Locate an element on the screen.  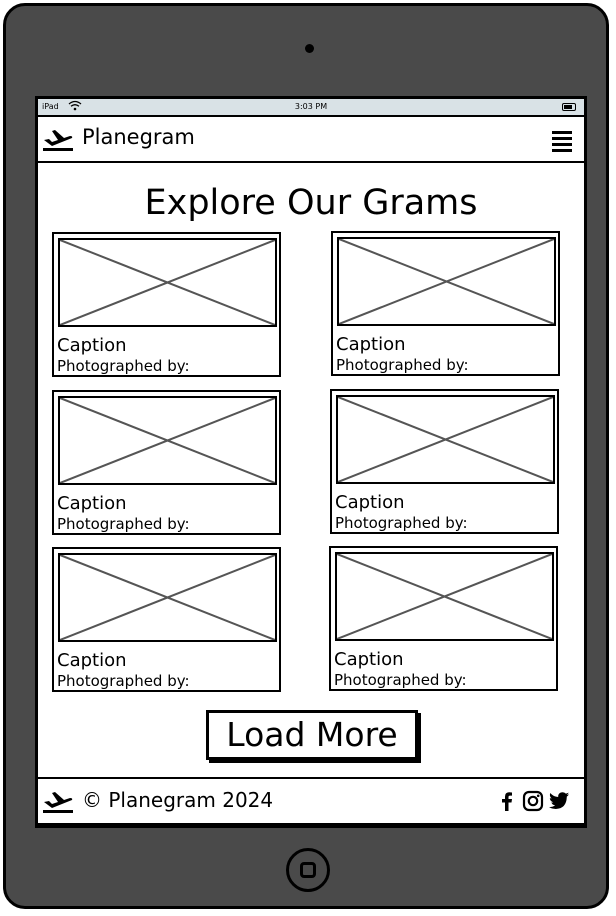
hamburger-menu-icon is located at coordinates (562, 141).